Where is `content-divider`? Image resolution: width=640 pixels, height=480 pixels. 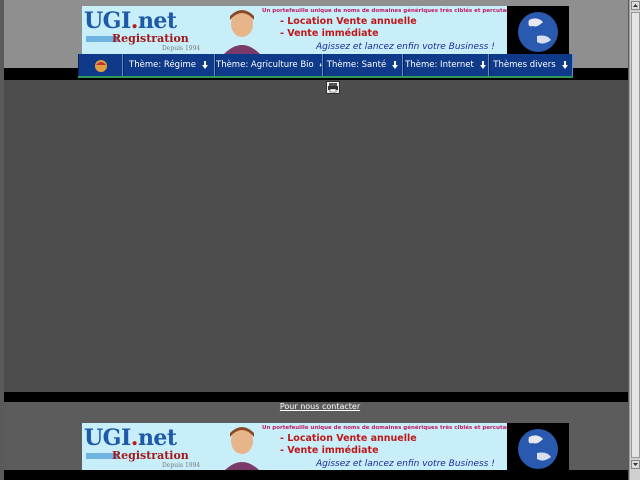 content-divider is located at coordinates (316, 397).